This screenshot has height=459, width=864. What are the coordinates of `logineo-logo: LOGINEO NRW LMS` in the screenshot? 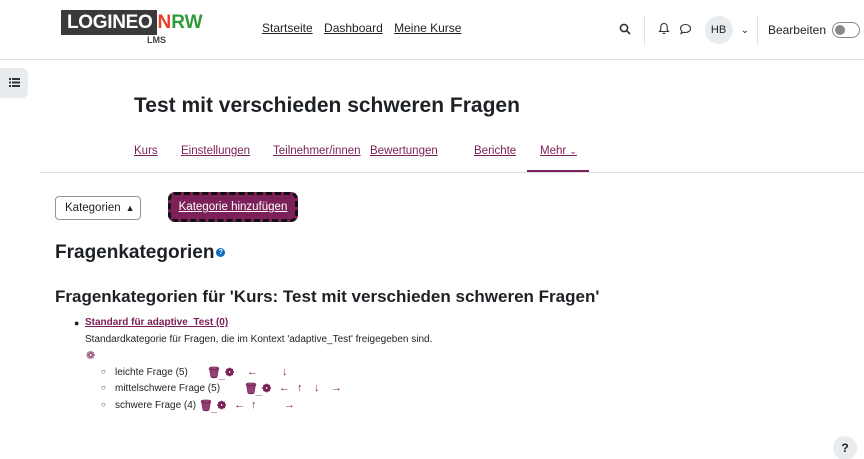 It's located at (132, 30).